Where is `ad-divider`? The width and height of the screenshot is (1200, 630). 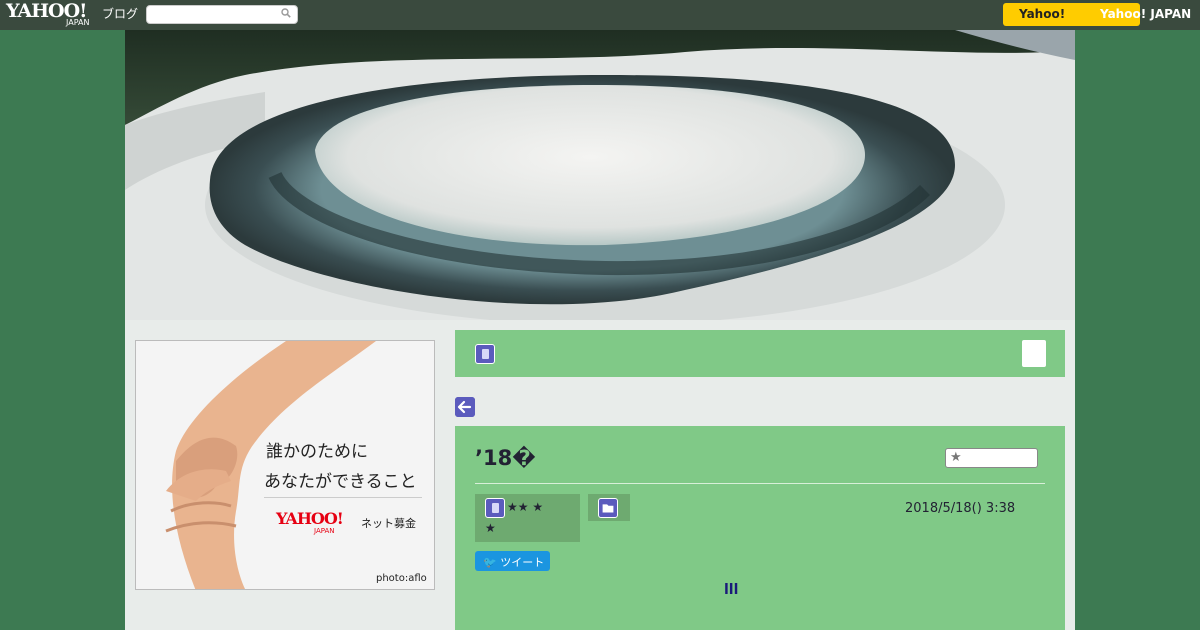
ad-divider is located at coordinates (343, 497).